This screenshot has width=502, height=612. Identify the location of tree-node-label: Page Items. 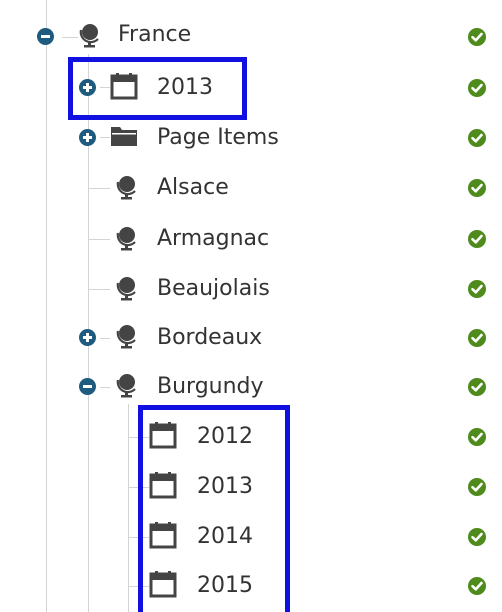
(218, 138).